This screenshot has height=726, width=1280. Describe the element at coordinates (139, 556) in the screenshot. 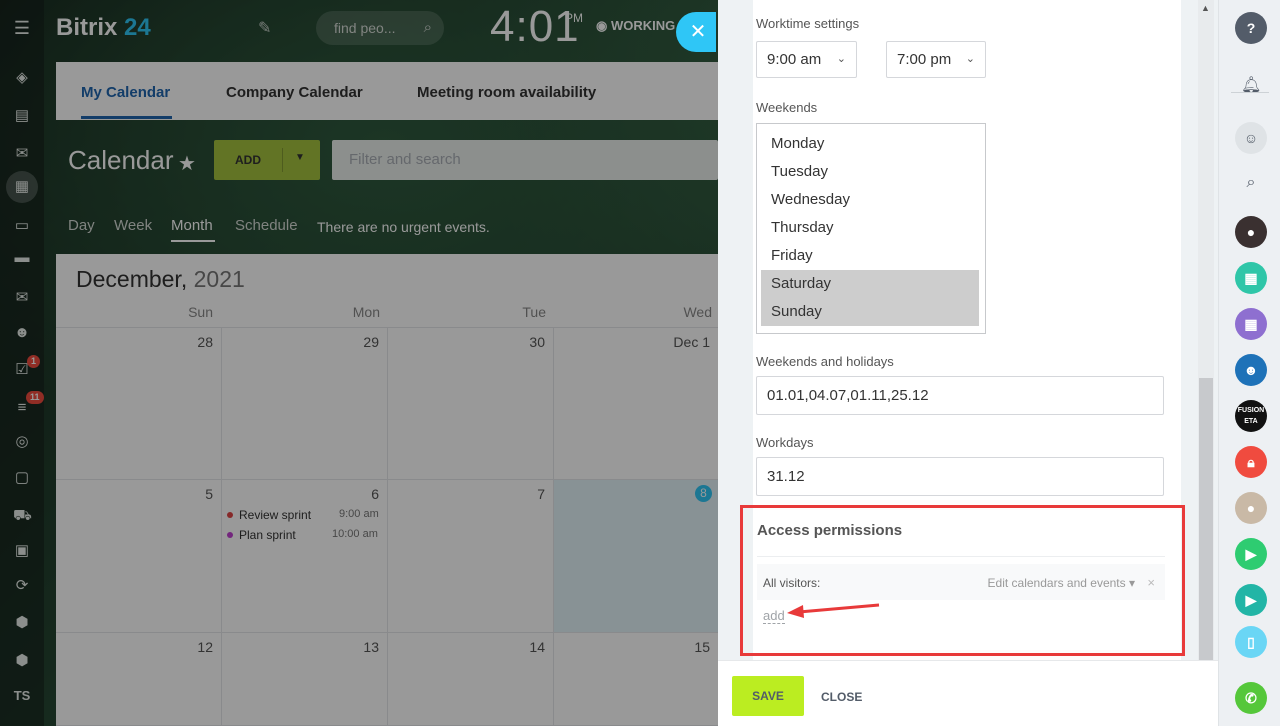

I see `day-cell: 5` at that location.